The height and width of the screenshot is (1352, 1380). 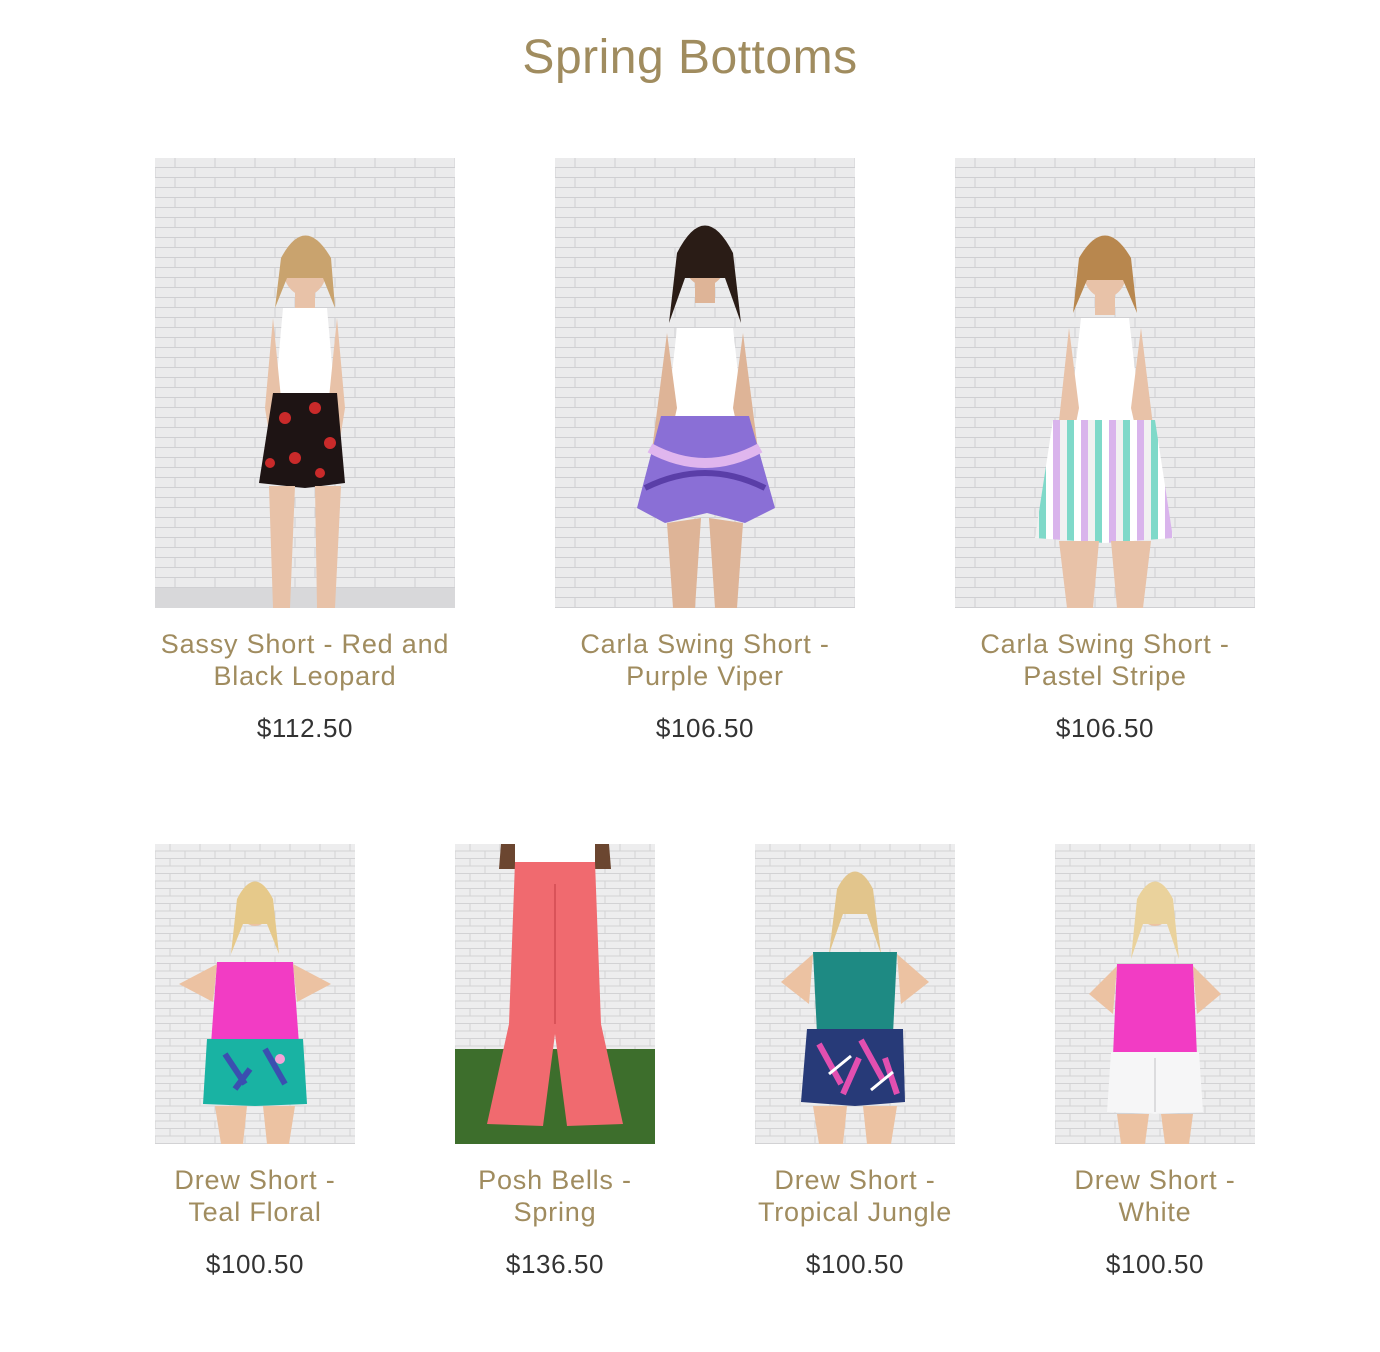 I want to click on product-price: $112.50, so click(x=305, y=728).